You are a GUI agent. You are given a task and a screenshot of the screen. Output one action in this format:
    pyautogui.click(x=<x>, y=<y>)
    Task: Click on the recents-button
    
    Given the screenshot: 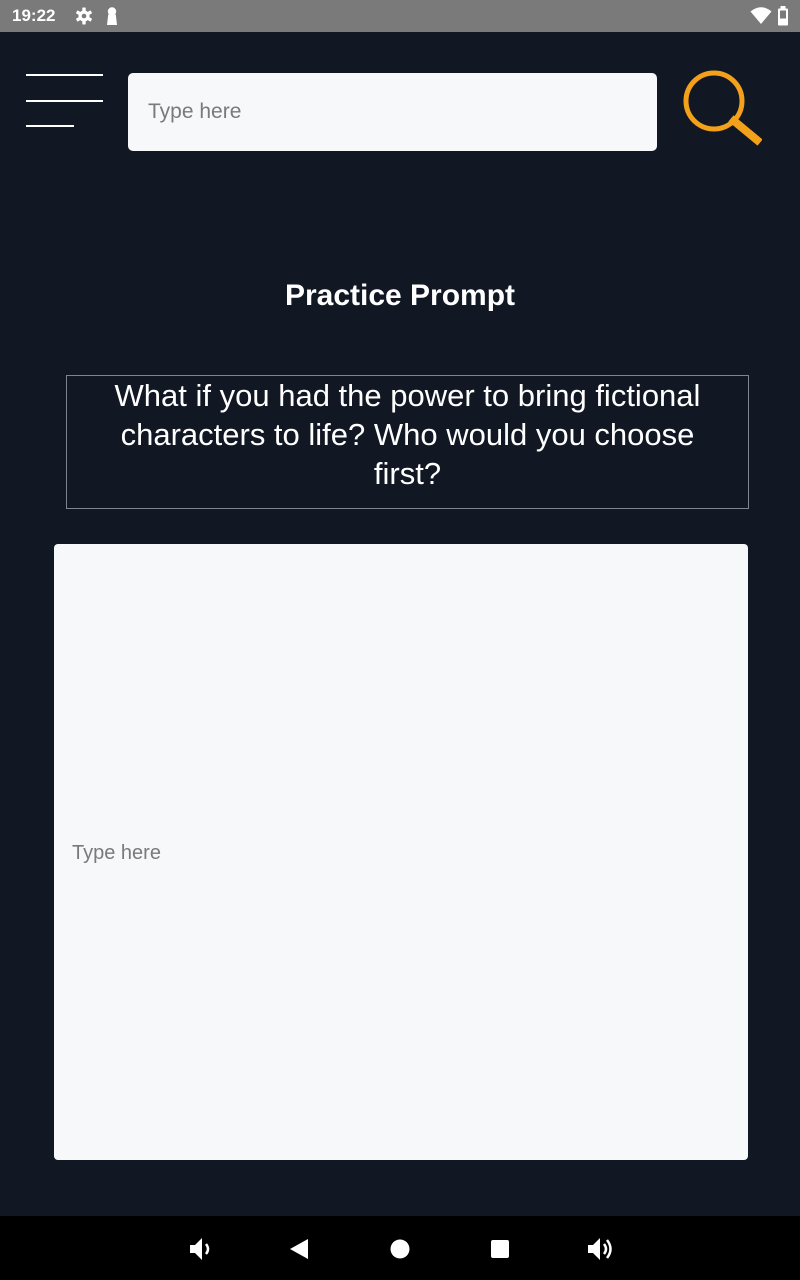 What is the action you would take?
    pyautogui.click(x=500, y=1249)
    